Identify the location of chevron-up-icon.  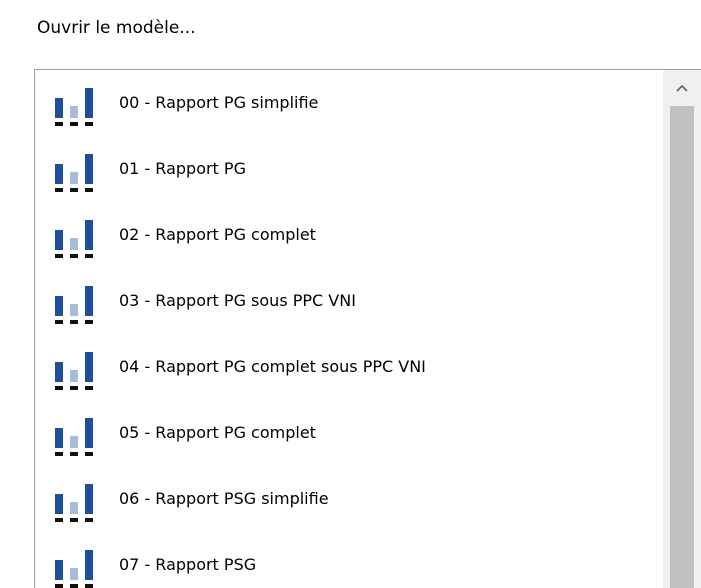
(682, 88).